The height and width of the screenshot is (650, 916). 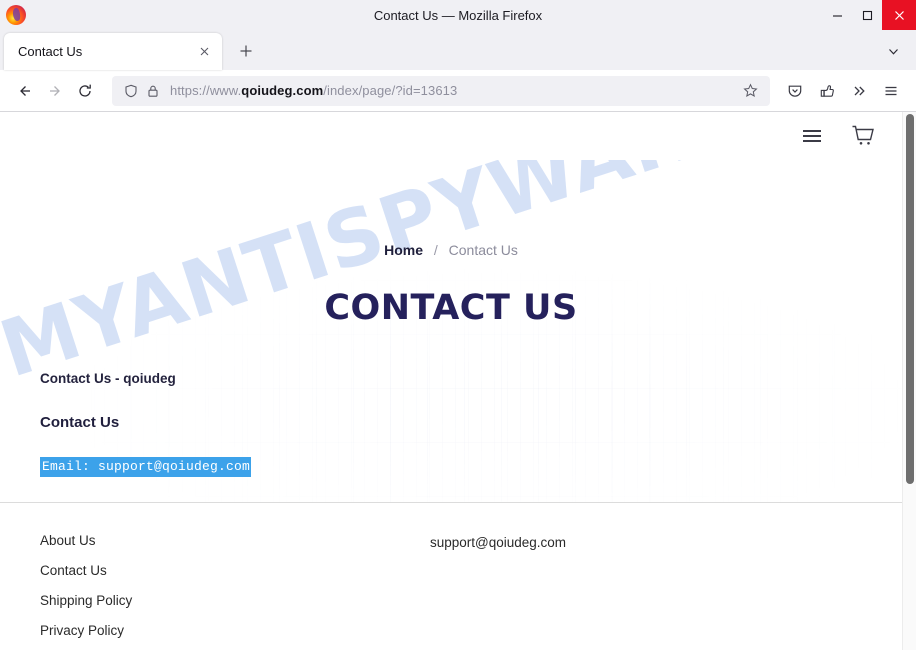 I want to click on site-header, so click(x=451, y=136).